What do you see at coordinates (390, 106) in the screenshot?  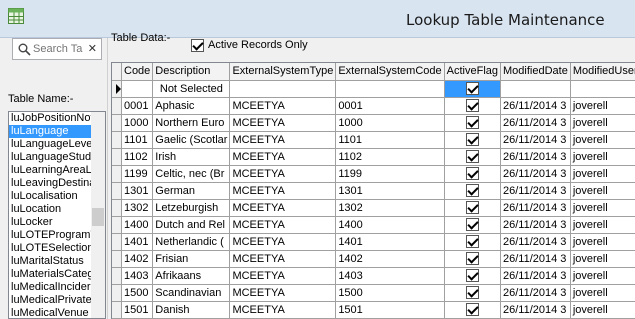 I see `cell-external-system-code: 0001` at bounding box center [390, 106].